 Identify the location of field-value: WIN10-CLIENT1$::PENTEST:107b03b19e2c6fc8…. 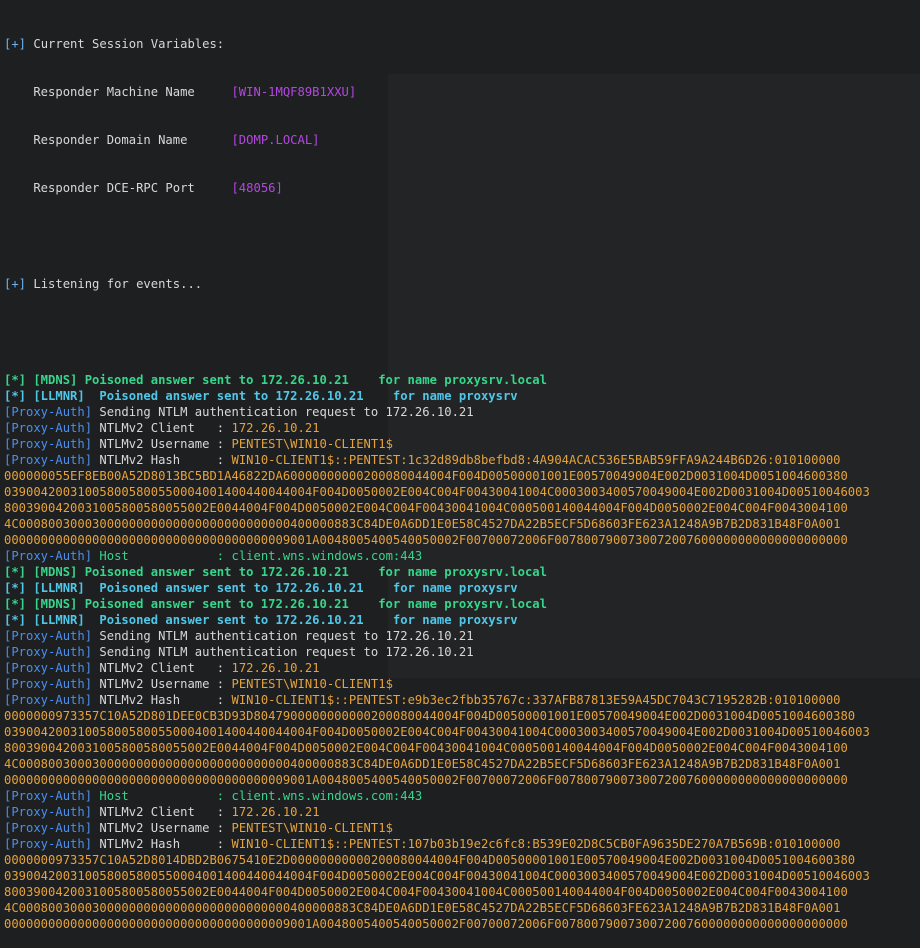
(536, 844).